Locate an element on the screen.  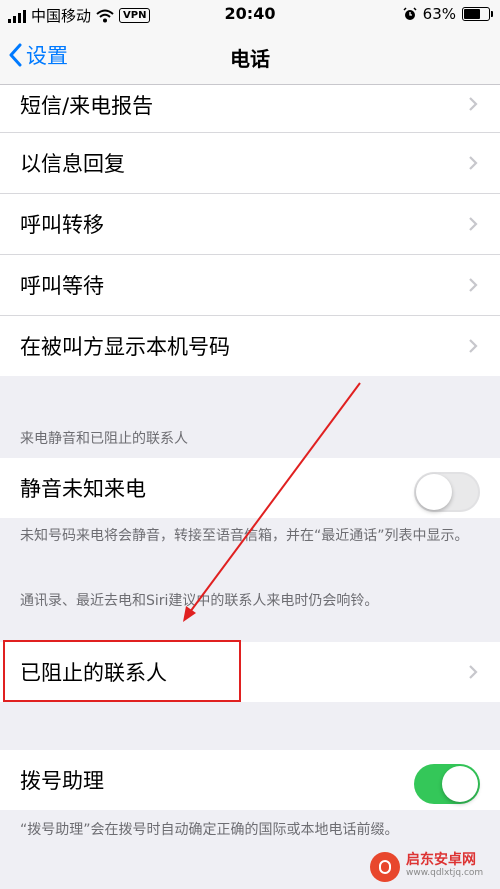
row-label: 短信/来电报告 is located at coordinates (87, 106).